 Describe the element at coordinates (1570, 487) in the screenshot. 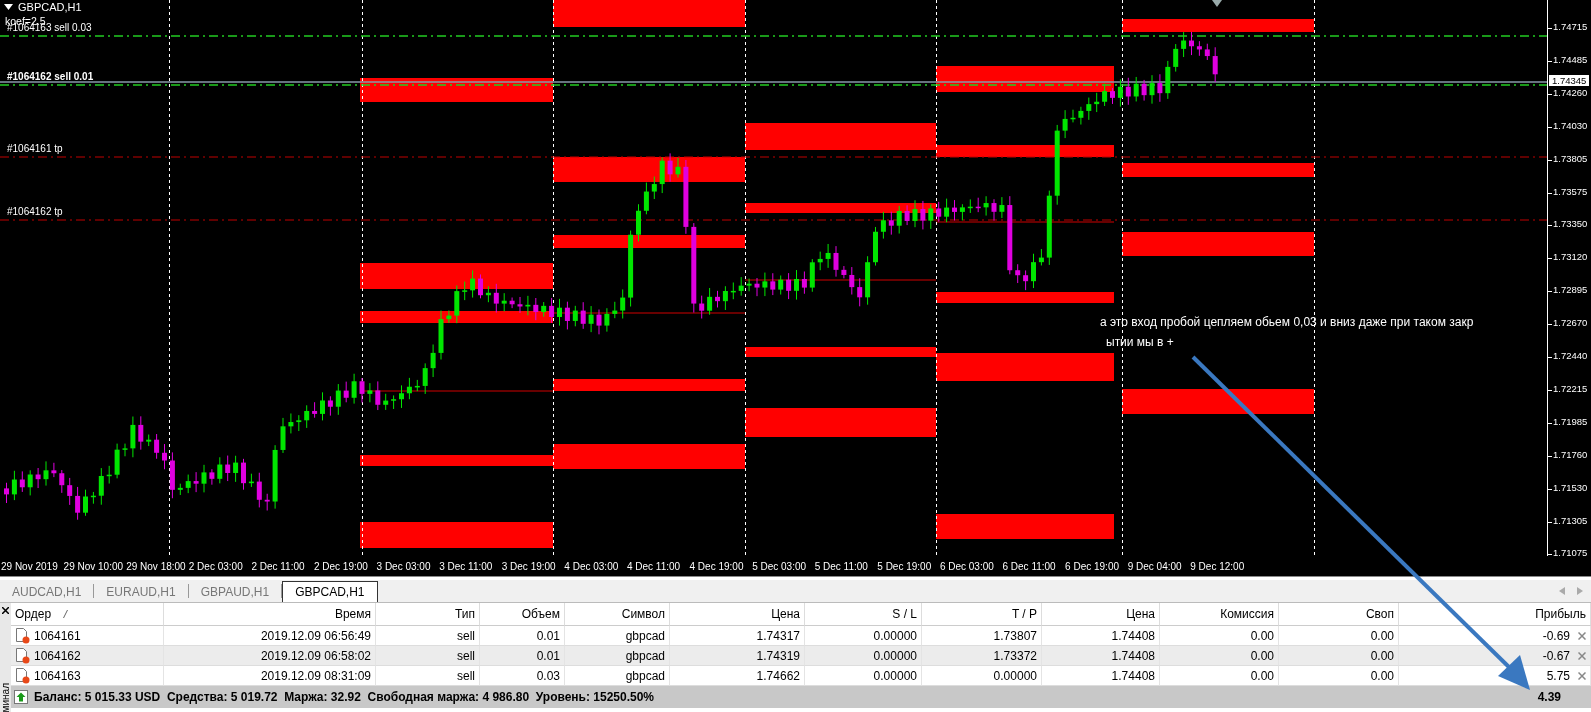

I see `price-label: 1.71530` at that location.